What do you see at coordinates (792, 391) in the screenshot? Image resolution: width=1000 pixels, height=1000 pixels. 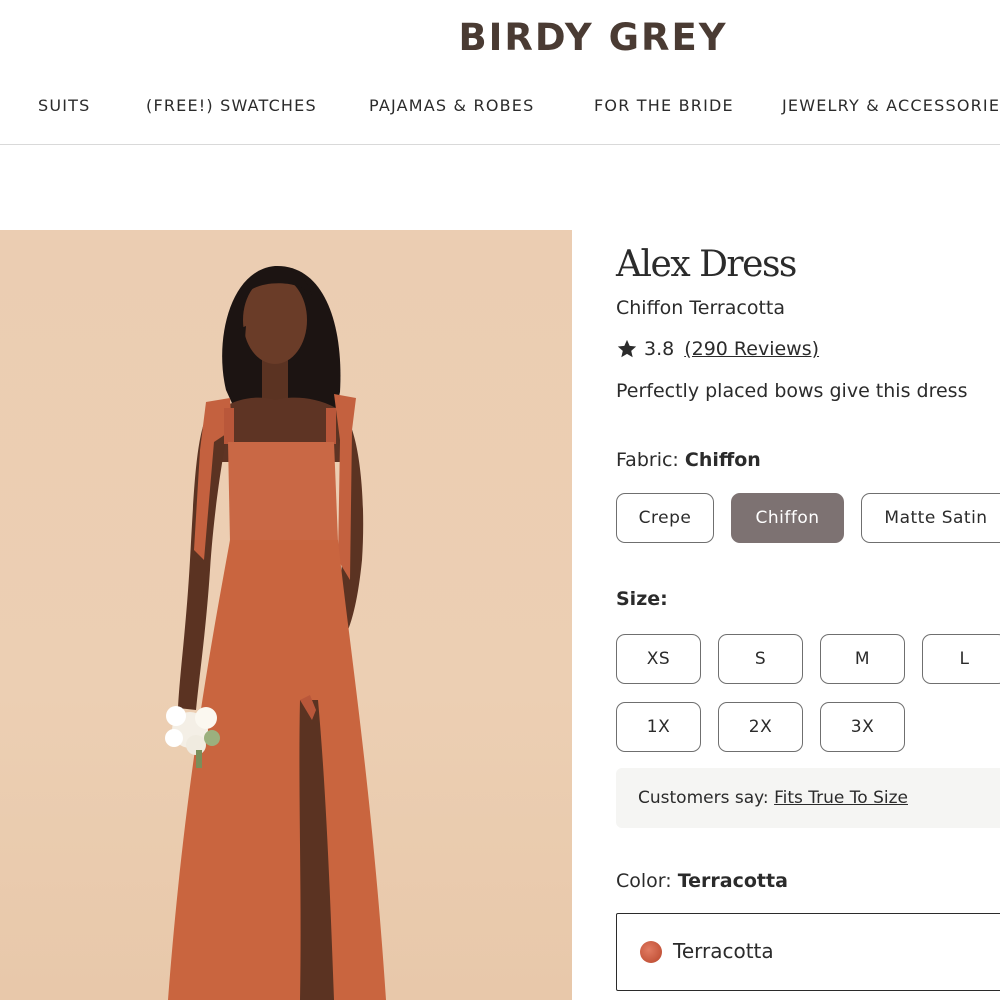 I see `product-description: Perfectly placed bows give this dress` at bounding box center [792, 391].